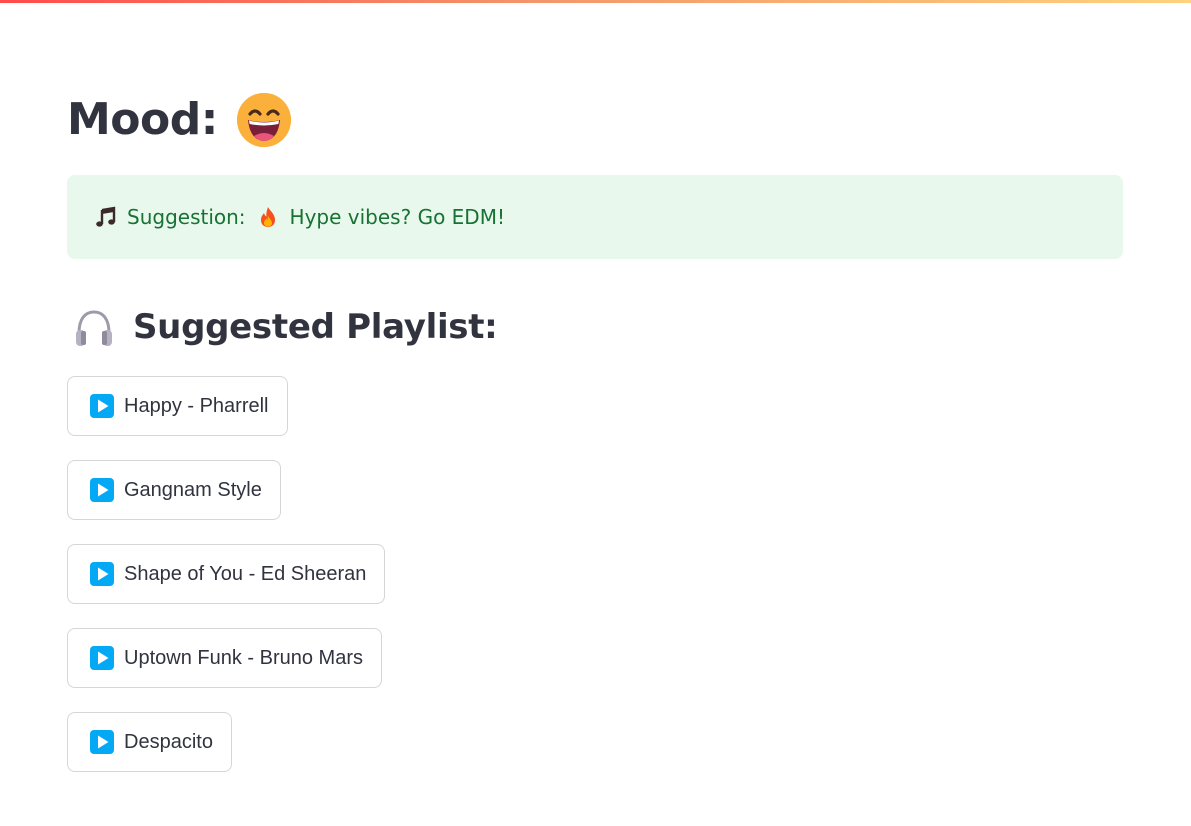 The image size is (1191, 826). I want to click on song-label: Shape of You - Ed Sheeran, so click(245, 573).